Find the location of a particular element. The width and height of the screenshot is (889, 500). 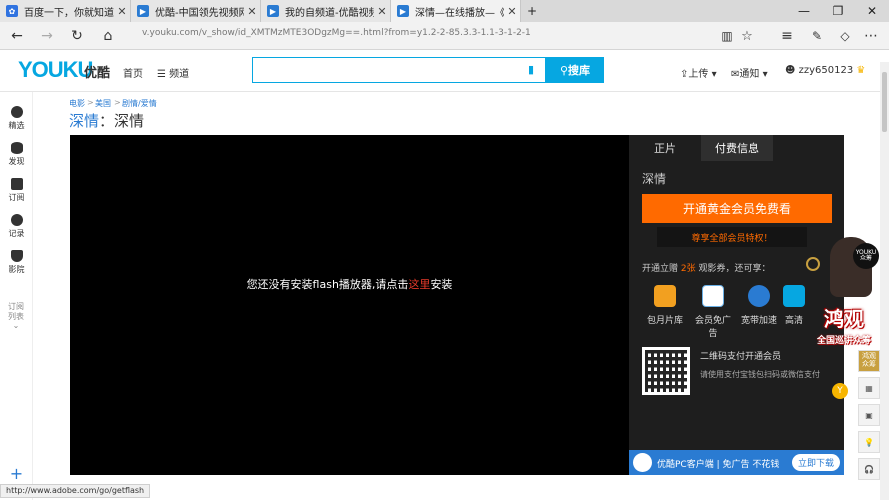

logo-text: YOUKU is located at coordinates (55, 69).